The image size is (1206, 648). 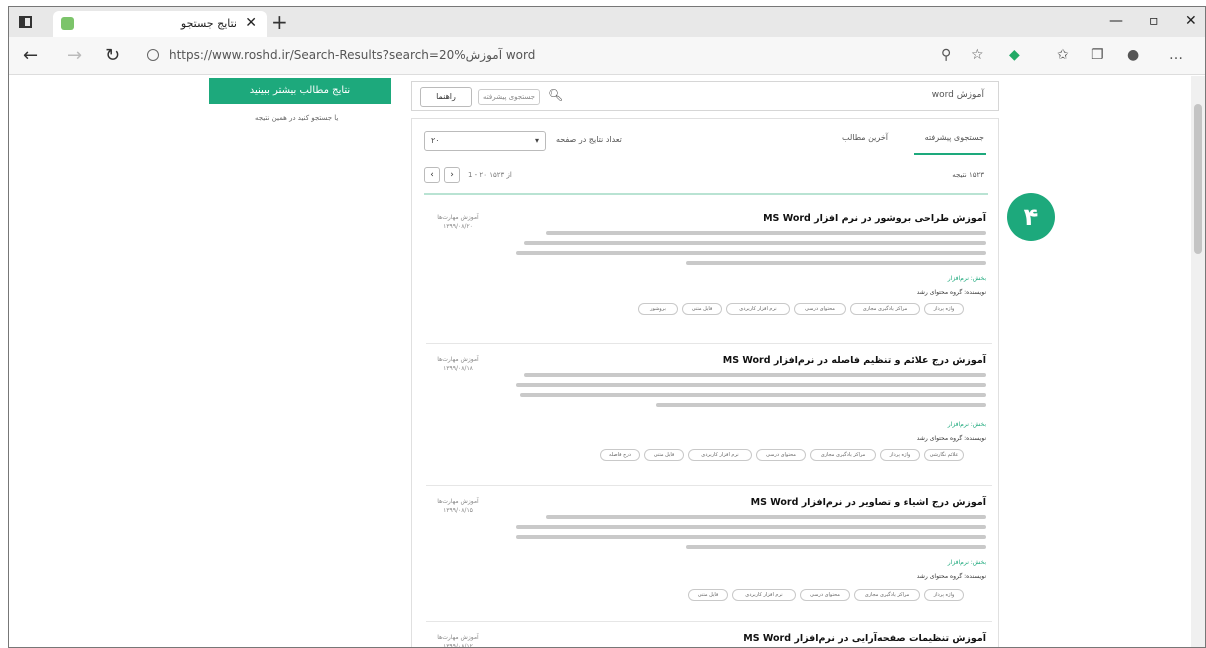 What do you see at coordinates (30, 55) in the screenshot?
I see `back-icon: ←` at bounding box center [30, 55].